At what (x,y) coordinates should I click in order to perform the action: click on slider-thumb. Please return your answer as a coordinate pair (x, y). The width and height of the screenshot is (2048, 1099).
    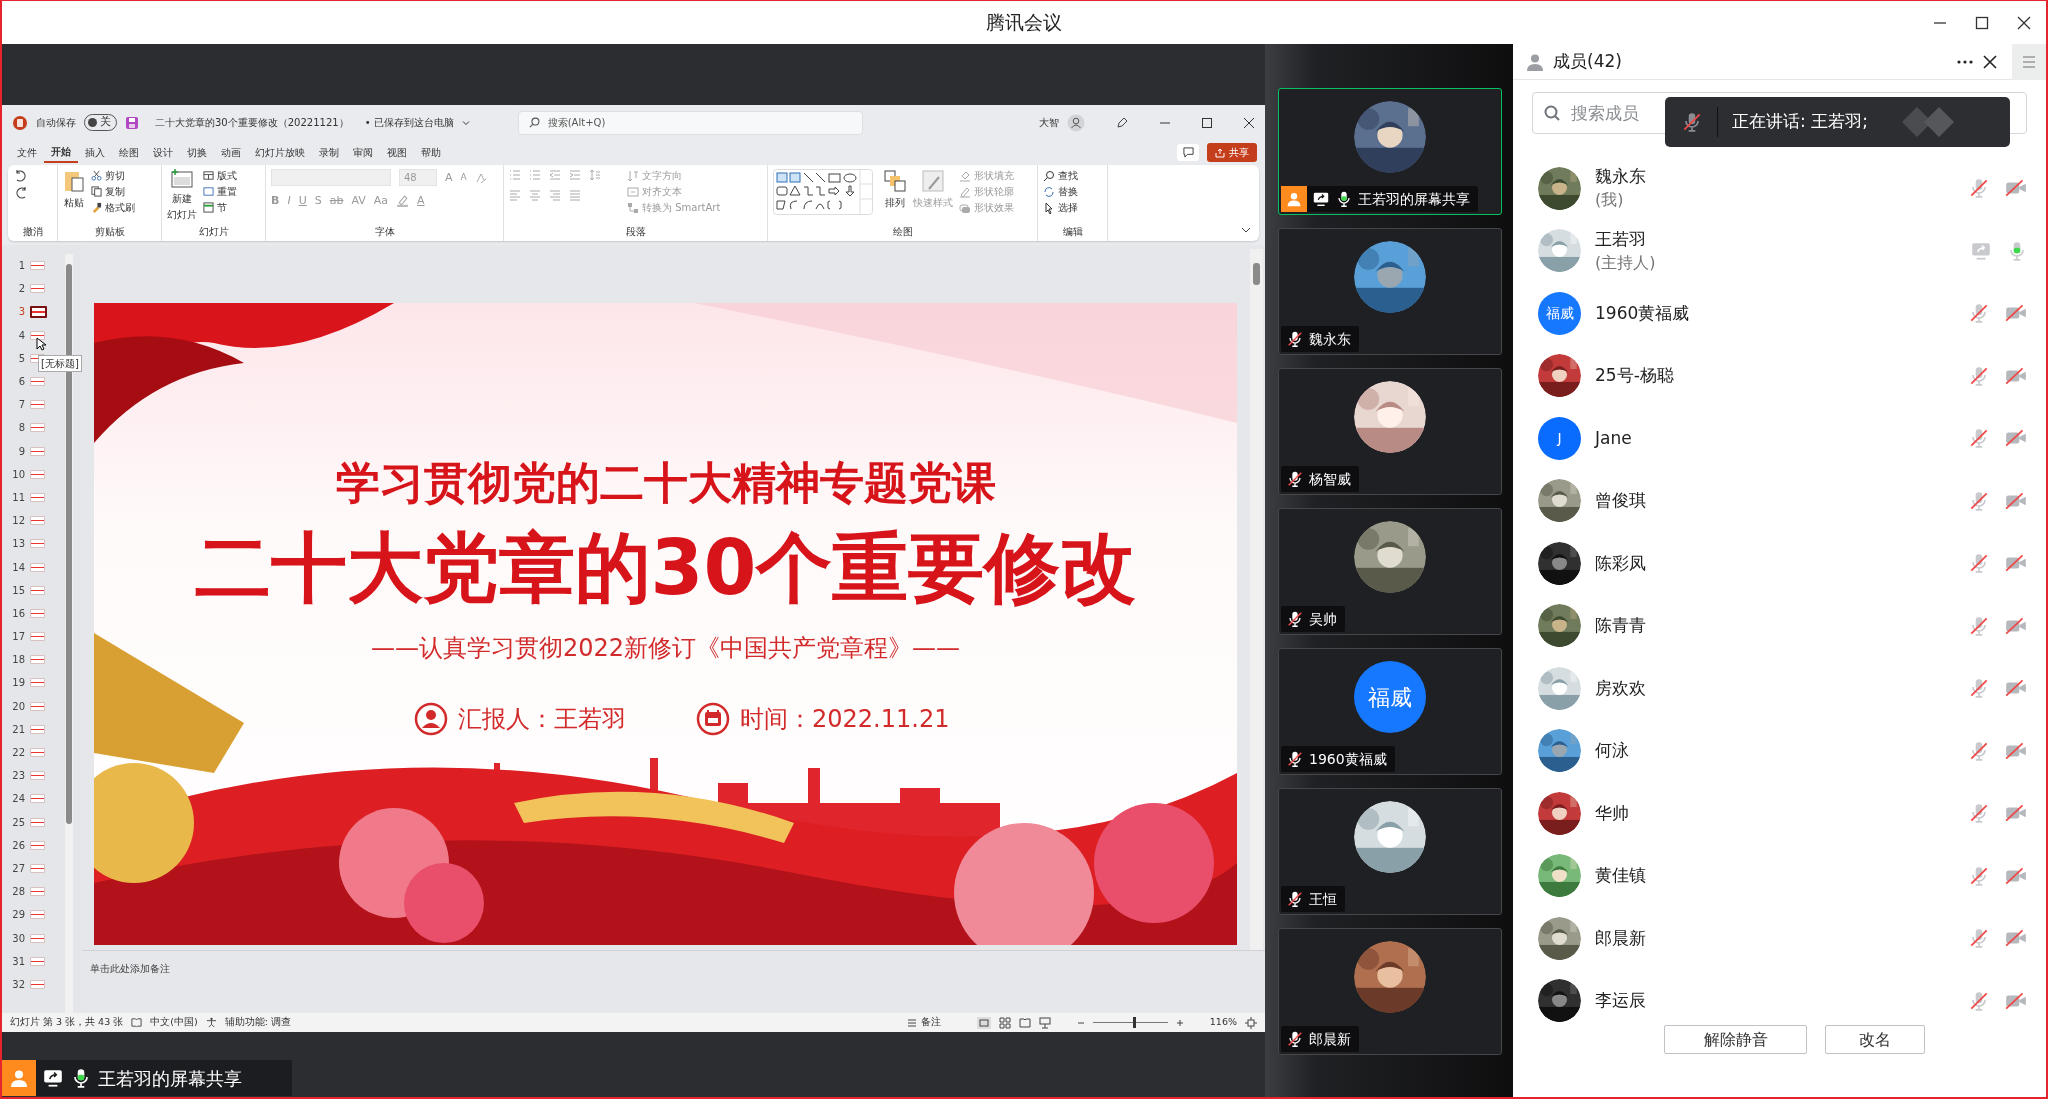
    Looking at the image, I should click on (1135, 1022).